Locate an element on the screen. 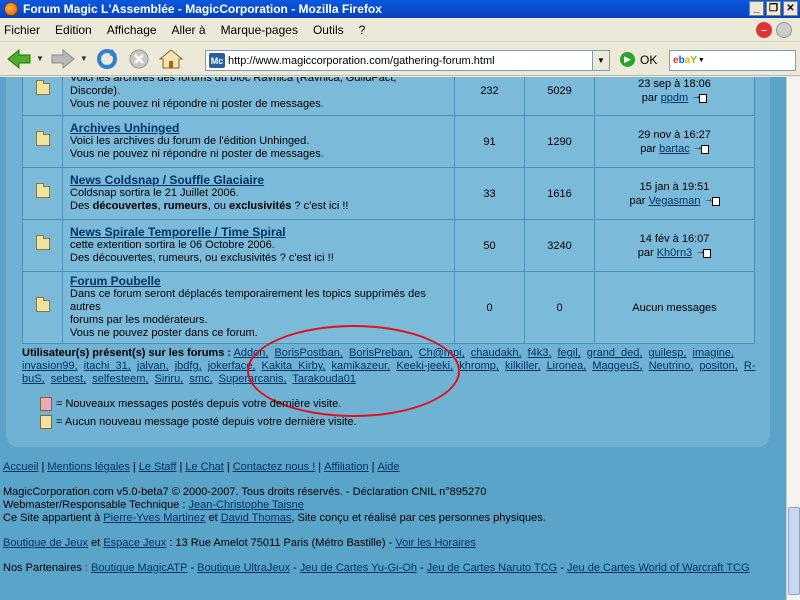  back-dropdown-icon: ▼ is located at coordinates (40, 58).